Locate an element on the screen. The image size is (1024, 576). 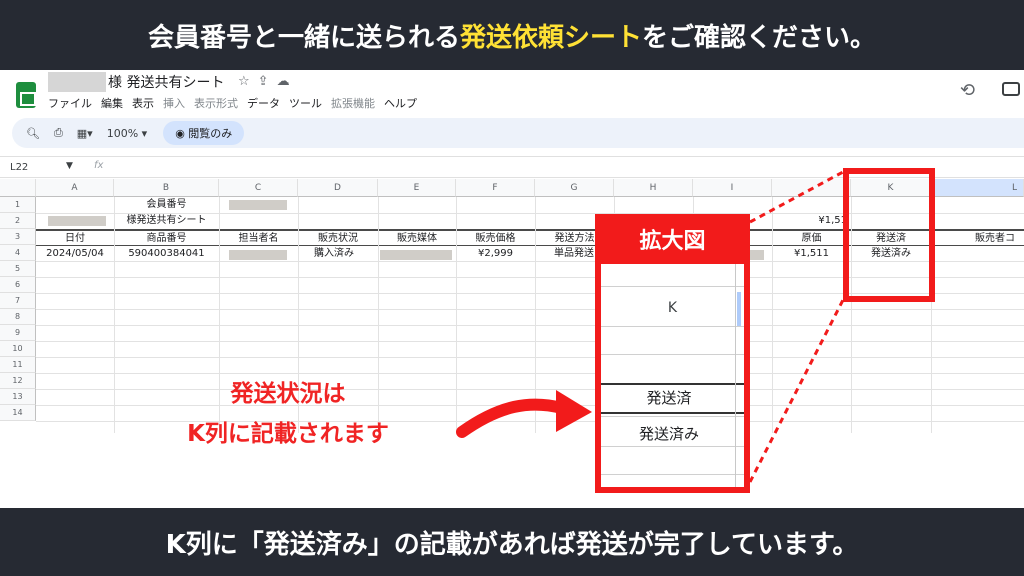
col-header-j is located at coordinates (811, 188).